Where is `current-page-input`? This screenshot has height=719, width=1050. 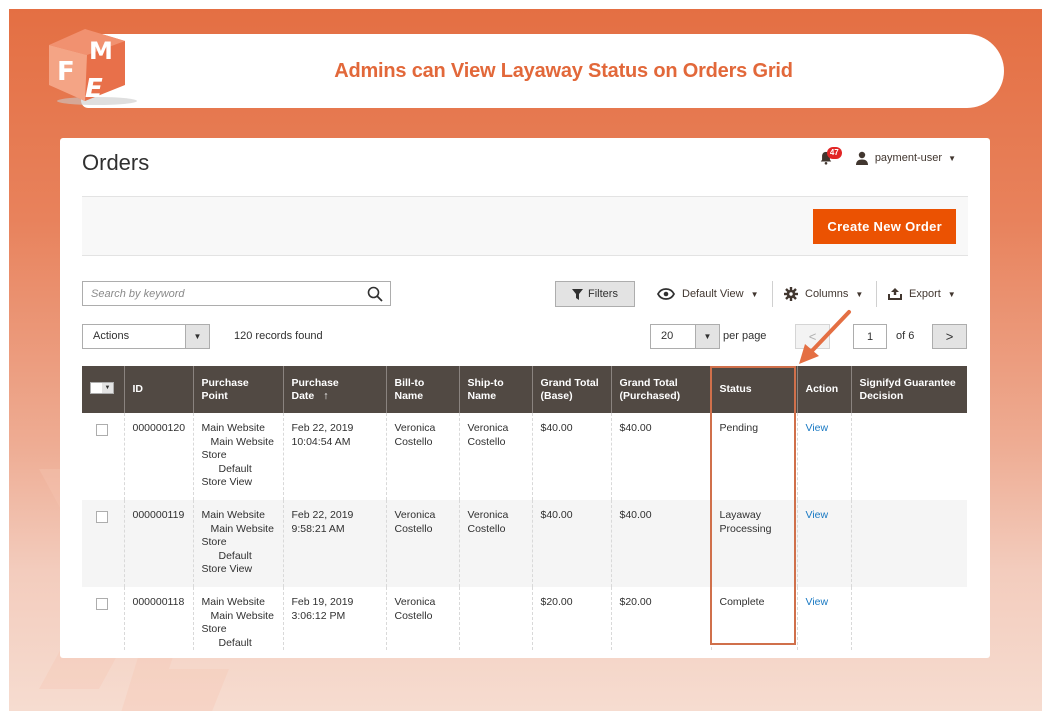 current-page-input is located at coordinates (870, 336).